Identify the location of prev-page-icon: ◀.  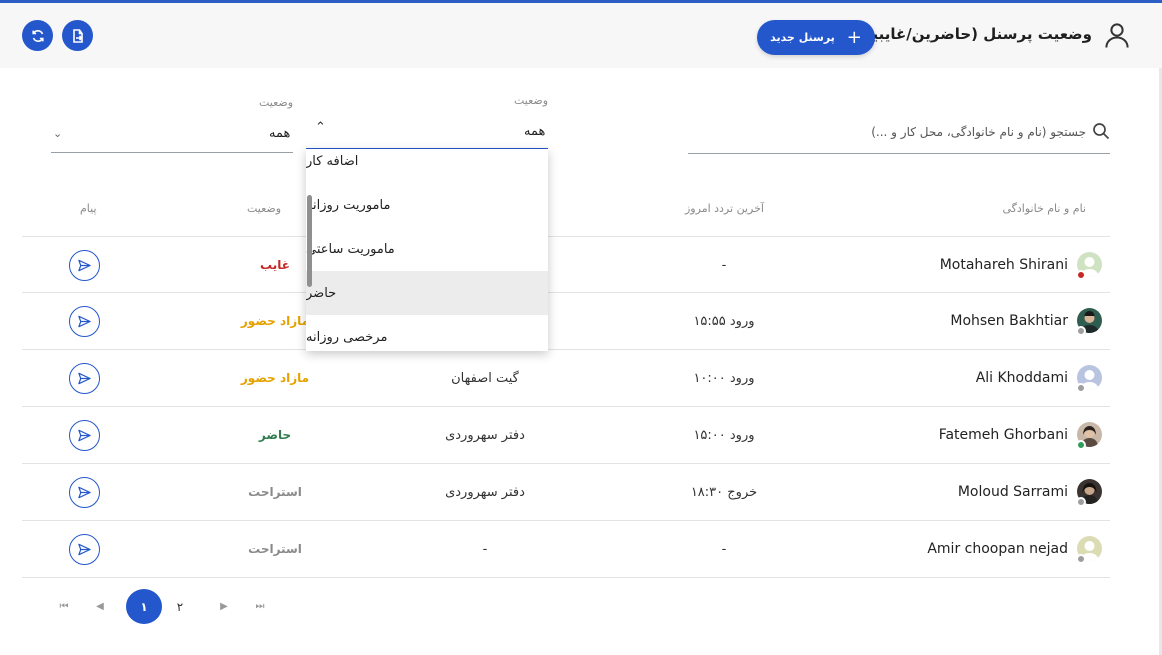
(100, 606).